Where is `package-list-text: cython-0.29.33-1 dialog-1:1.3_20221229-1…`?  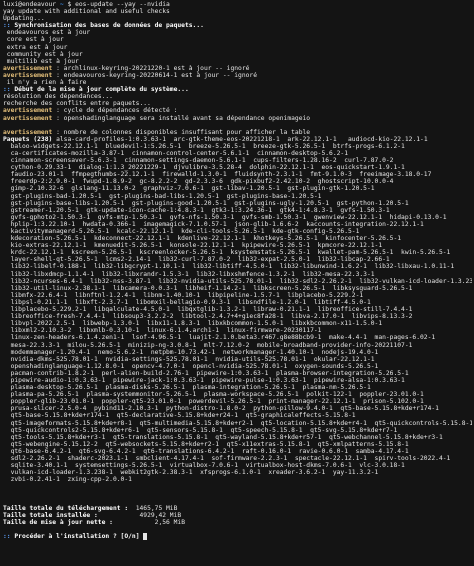
package-list-text: cython-0.29.33-1 dialog-1:1.3_20221229-1… is located at coordinates (204, 168).